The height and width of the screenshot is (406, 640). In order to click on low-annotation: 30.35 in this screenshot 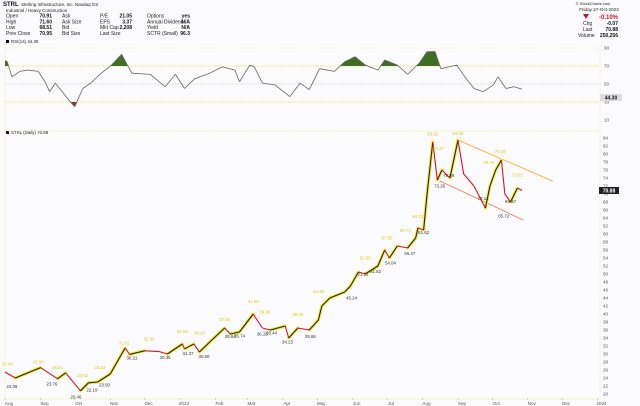, I will do `click(166, 357)`.